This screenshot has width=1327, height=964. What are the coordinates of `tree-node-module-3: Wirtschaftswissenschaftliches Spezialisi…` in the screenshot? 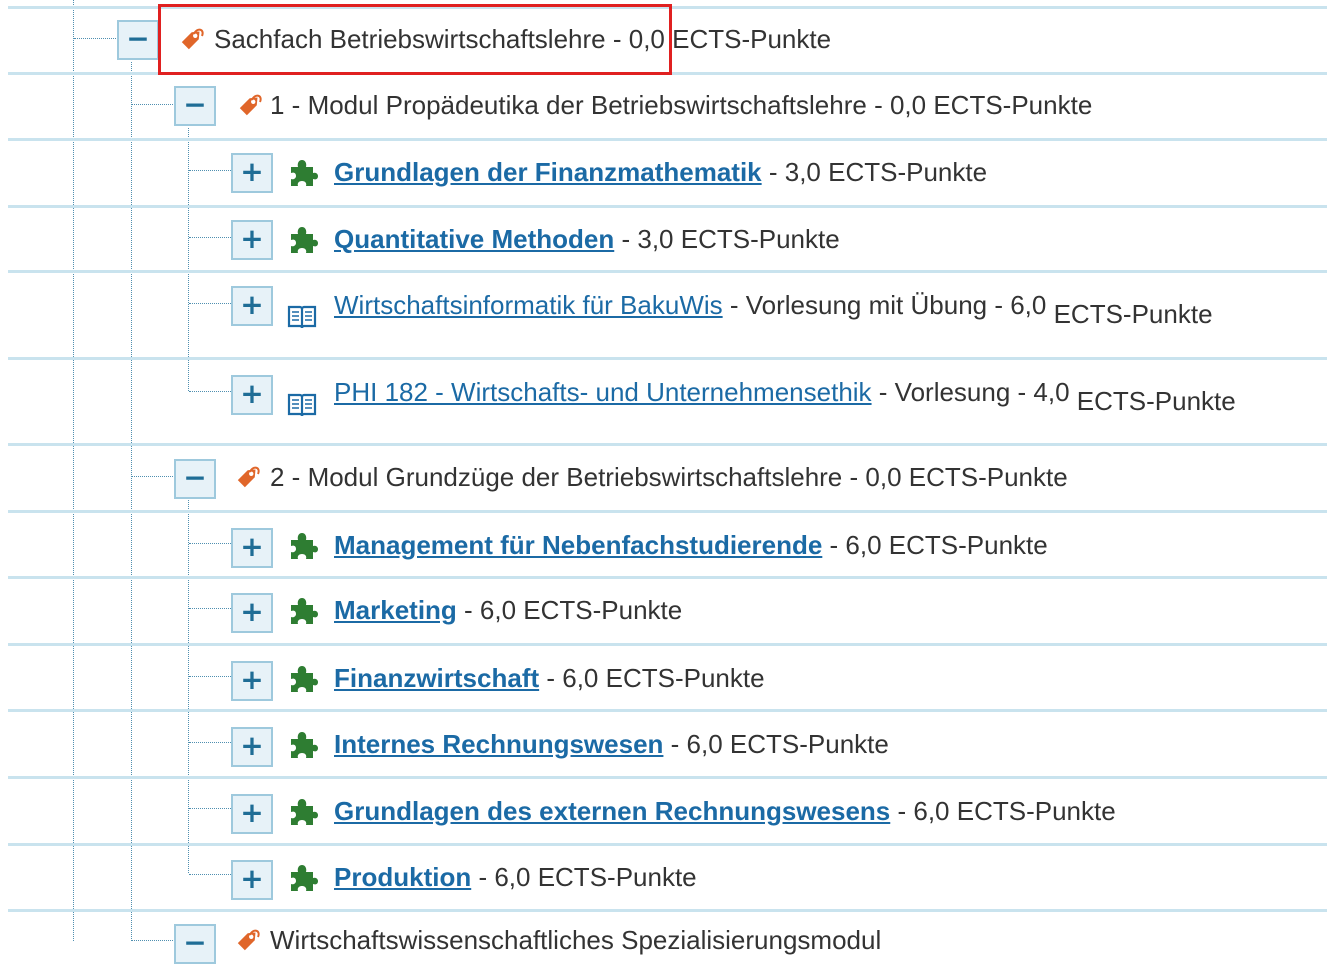 It's located at (575, 940).